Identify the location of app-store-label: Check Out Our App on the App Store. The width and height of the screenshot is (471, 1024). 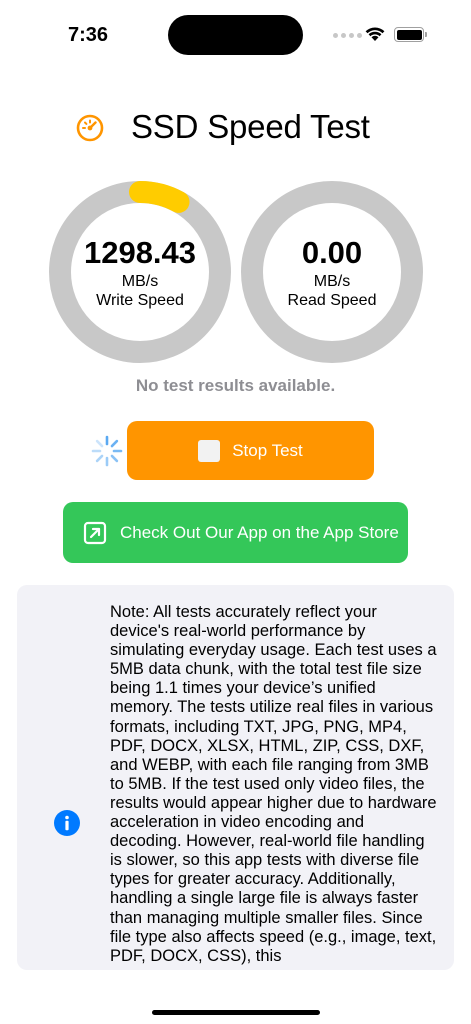
(259, 532).